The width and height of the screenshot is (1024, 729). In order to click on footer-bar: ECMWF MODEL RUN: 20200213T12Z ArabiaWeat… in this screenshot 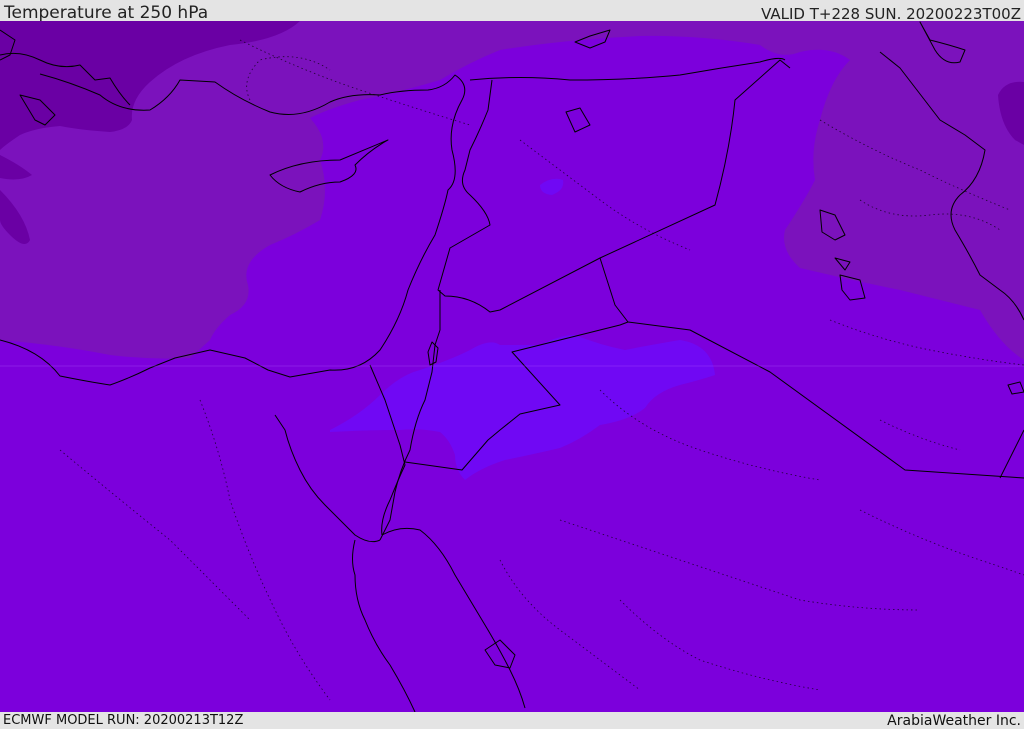, I will do `click(512, 720)`.